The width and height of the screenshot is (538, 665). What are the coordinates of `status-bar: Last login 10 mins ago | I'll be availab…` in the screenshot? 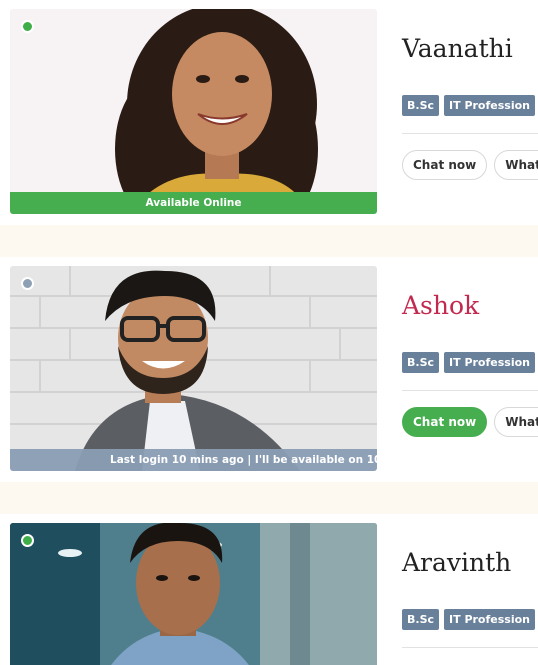 It's located at (193, 460).